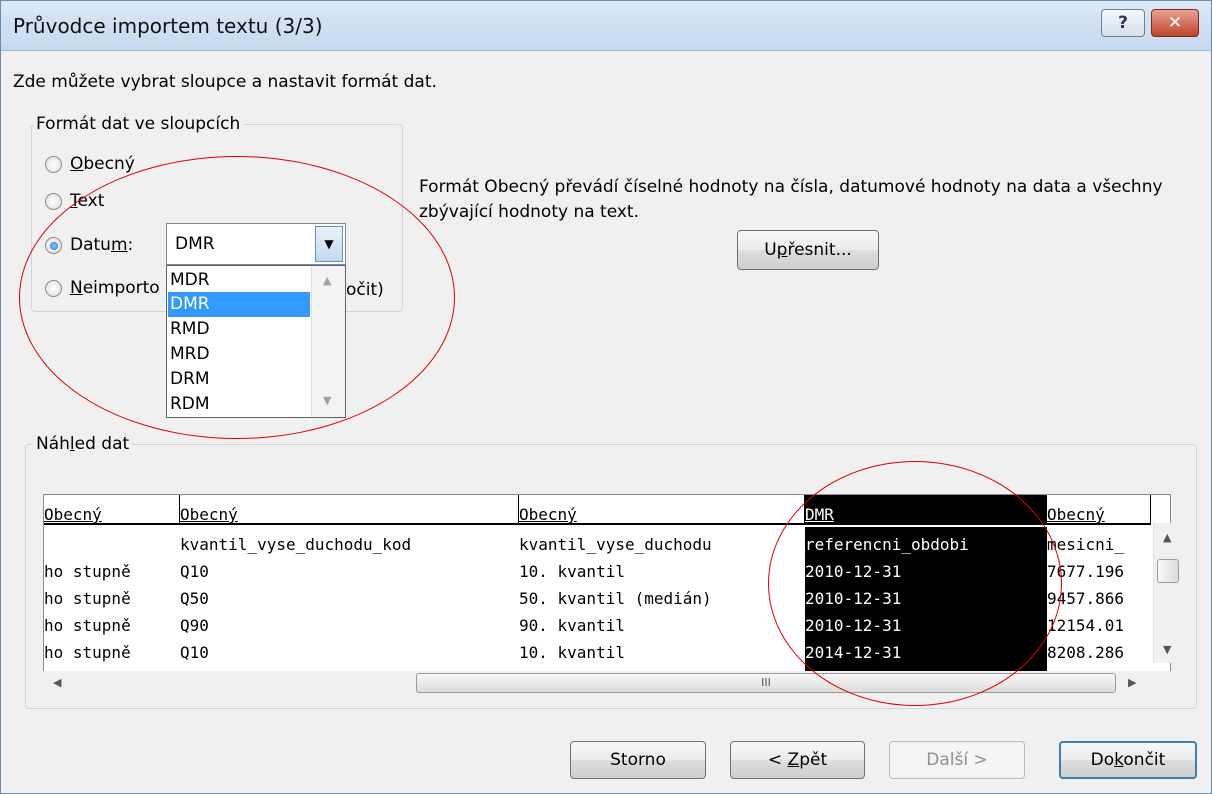  What do you see at coordinates (102, 245) in the screenshot?
I see `radio-date-label: Datum:` at bounding box center [102, 245].